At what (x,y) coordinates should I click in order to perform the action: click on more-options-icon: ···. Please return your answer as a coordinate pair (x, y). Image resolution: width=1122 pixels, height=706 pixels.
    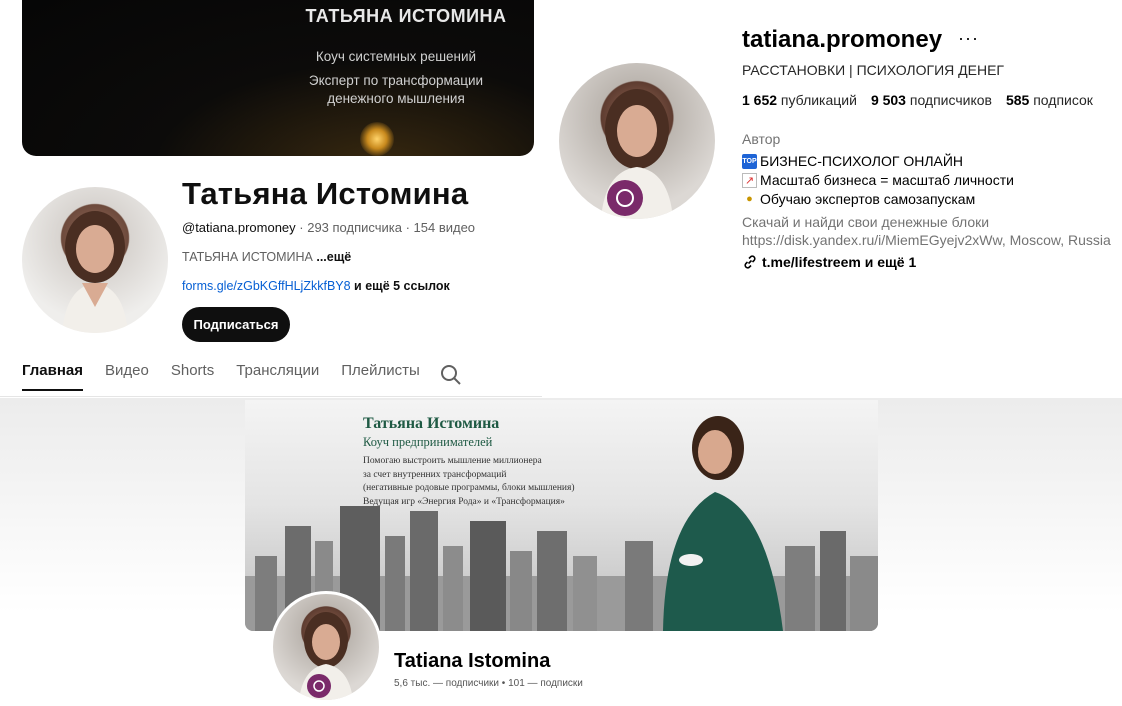
    Looking at the image, I should click on (968, 38).